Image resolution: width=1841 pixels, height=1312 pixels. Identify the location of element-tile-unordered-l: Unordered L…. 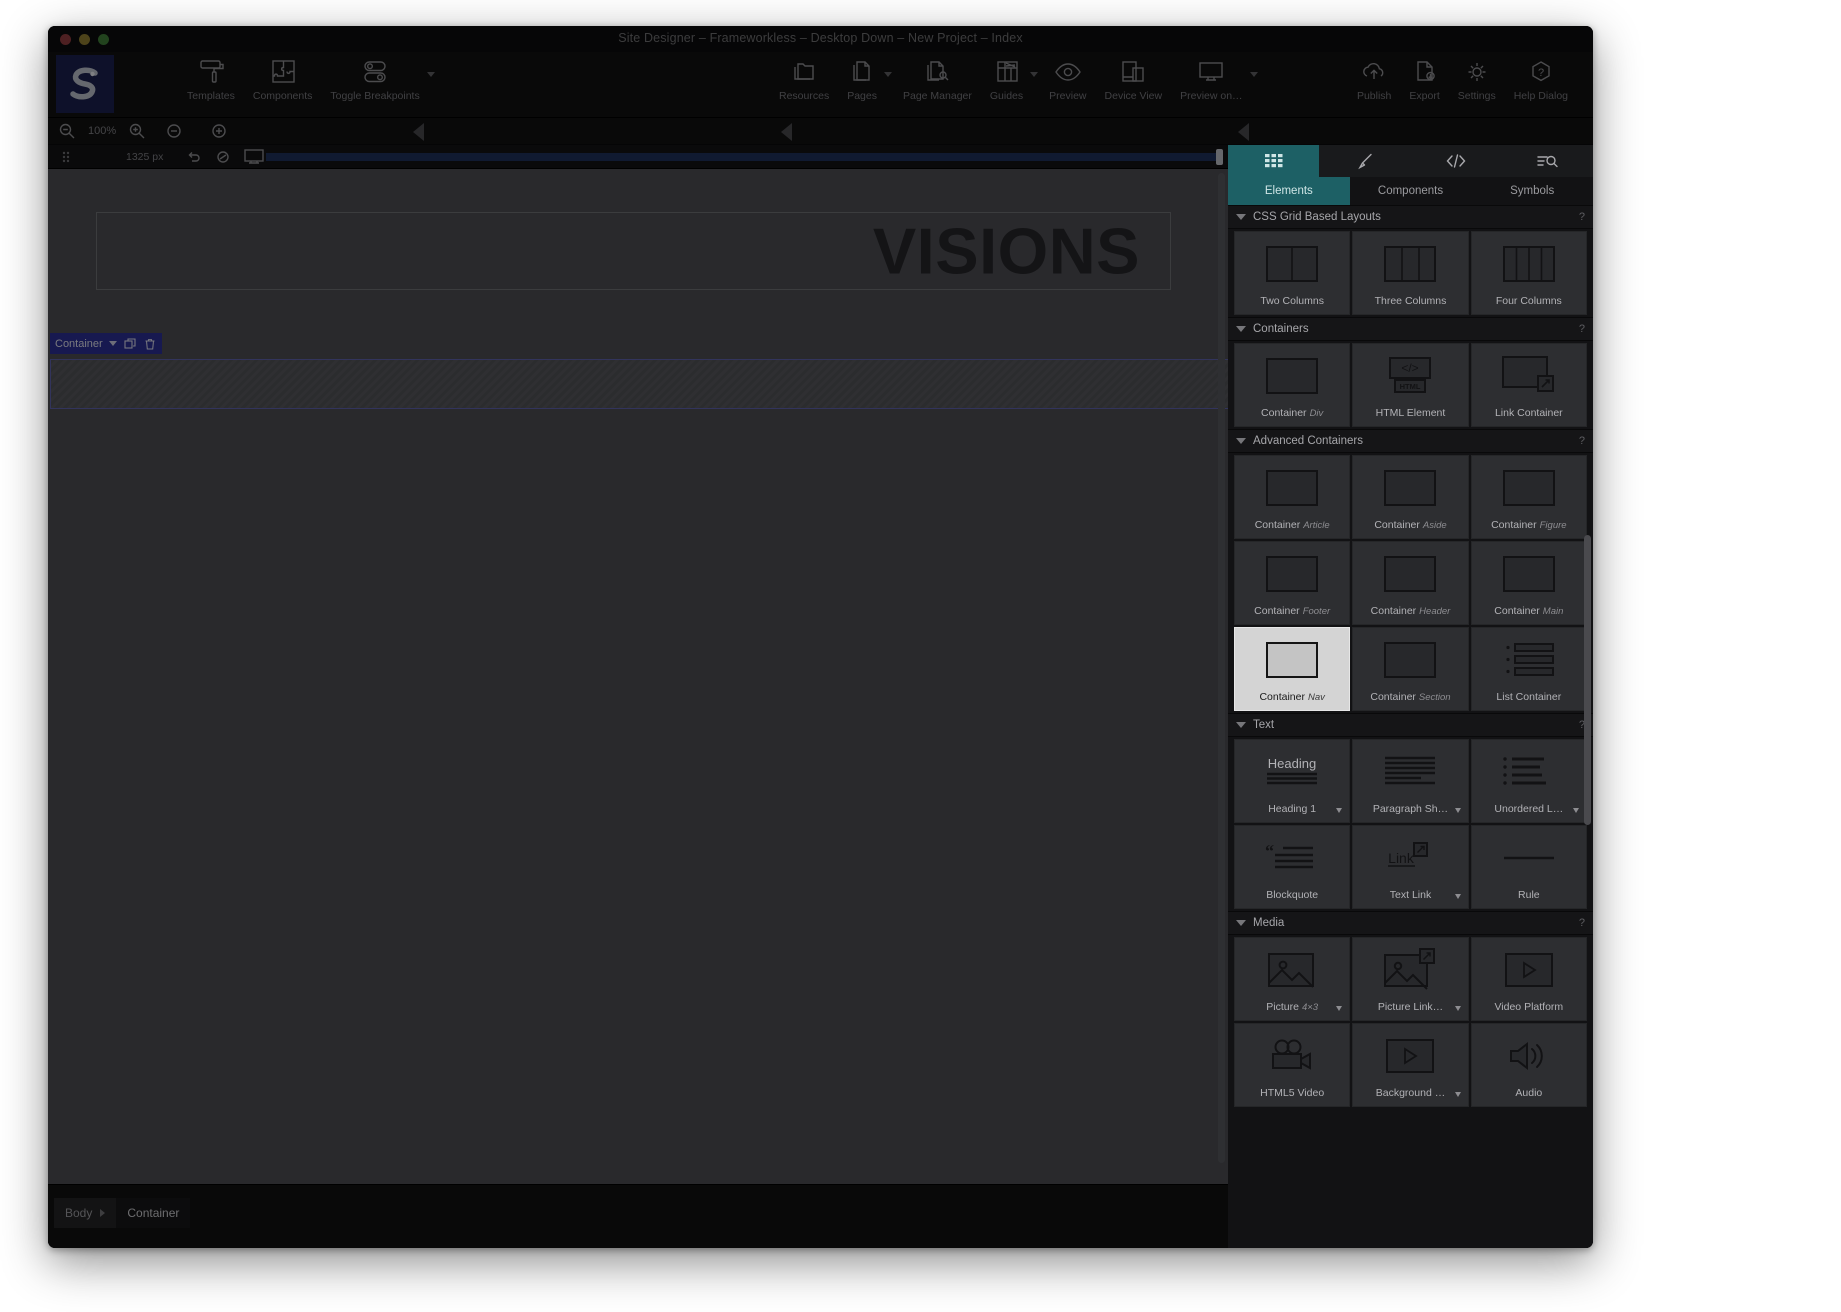
(1528, 781).